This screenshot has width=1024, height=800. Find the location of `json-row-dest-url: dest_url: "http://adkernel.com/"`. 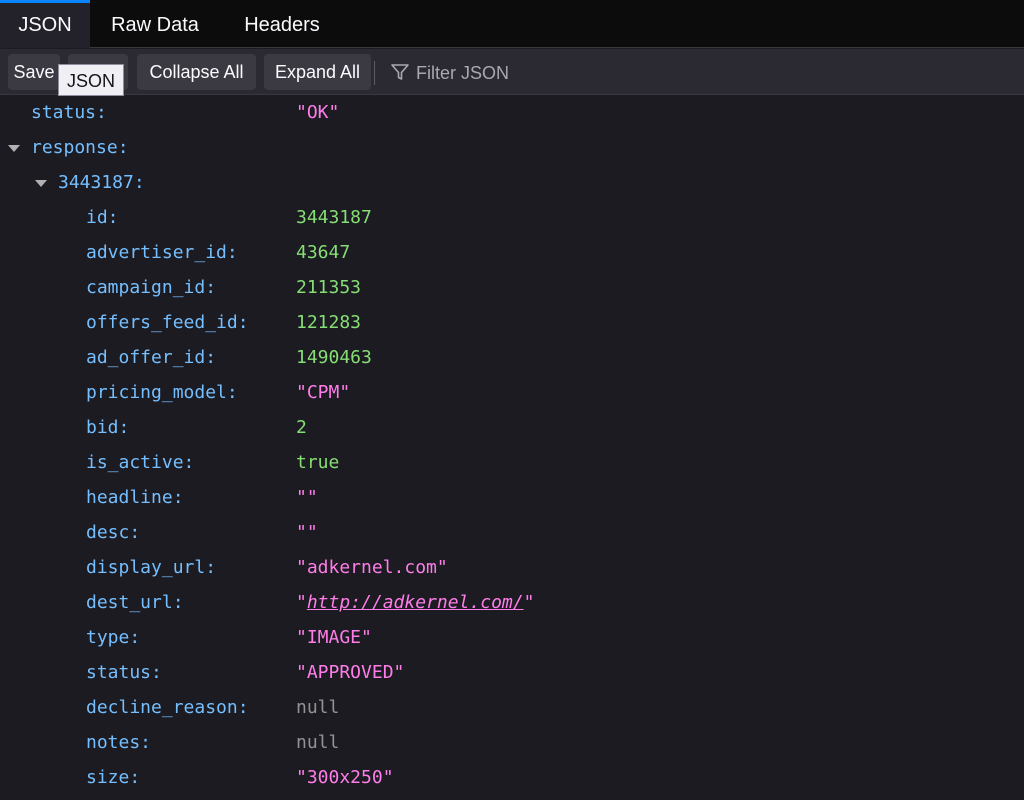

json-row-dest-url: dest_url: "http://adkernel.com/" is located at coordinates (512, 602).